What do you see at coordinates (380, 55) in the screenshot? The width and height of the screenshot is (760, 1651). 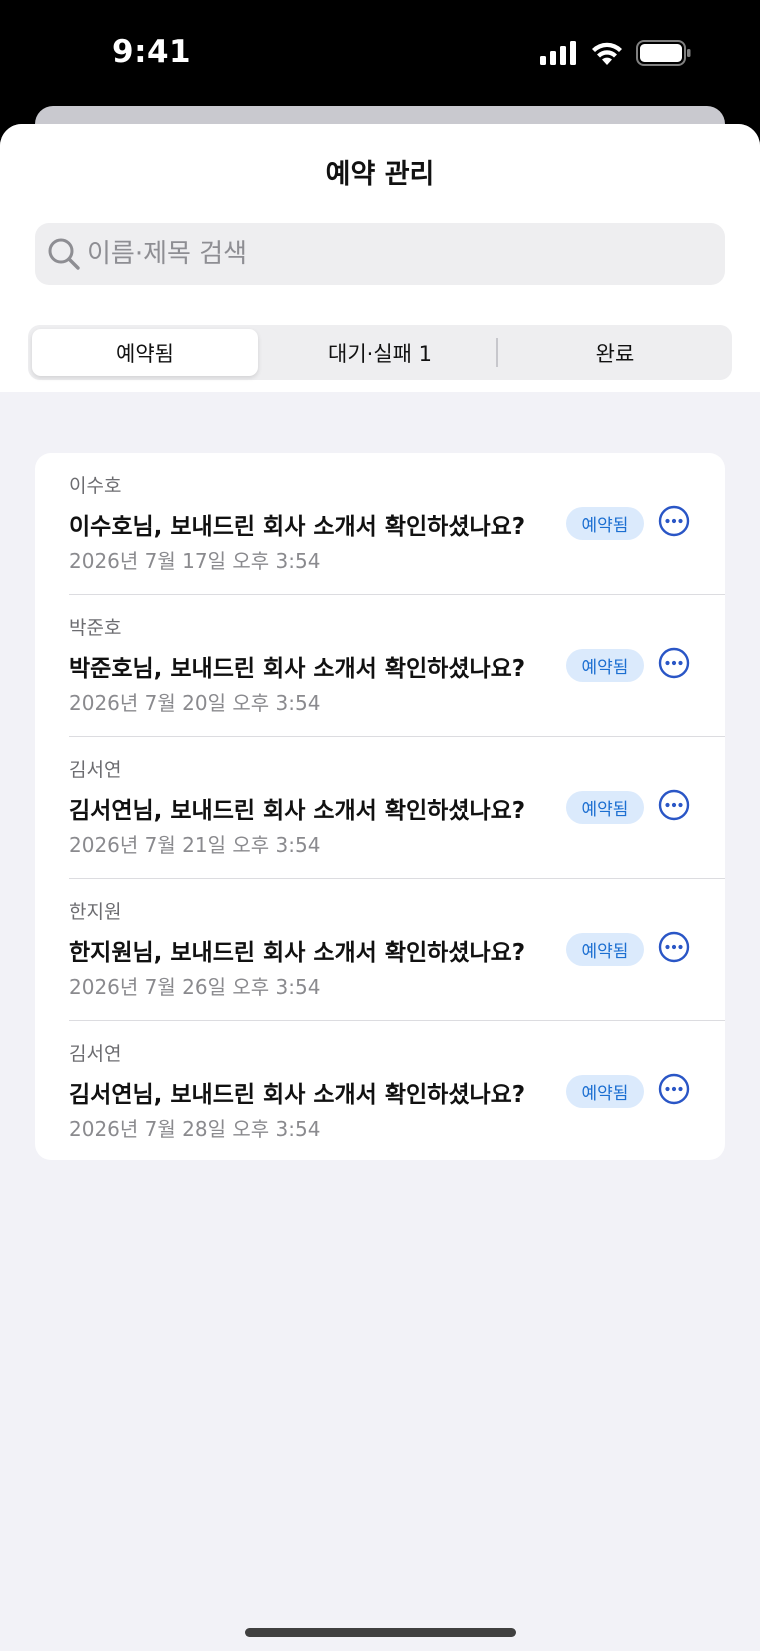 I see `status-bar: 9:41` at bounding box center [380, 55].